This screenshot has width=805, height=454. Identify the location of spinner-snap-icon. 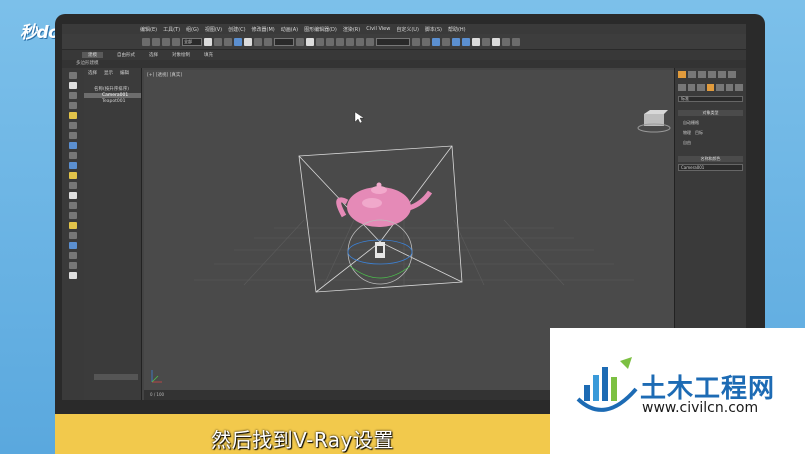
(360, 41).